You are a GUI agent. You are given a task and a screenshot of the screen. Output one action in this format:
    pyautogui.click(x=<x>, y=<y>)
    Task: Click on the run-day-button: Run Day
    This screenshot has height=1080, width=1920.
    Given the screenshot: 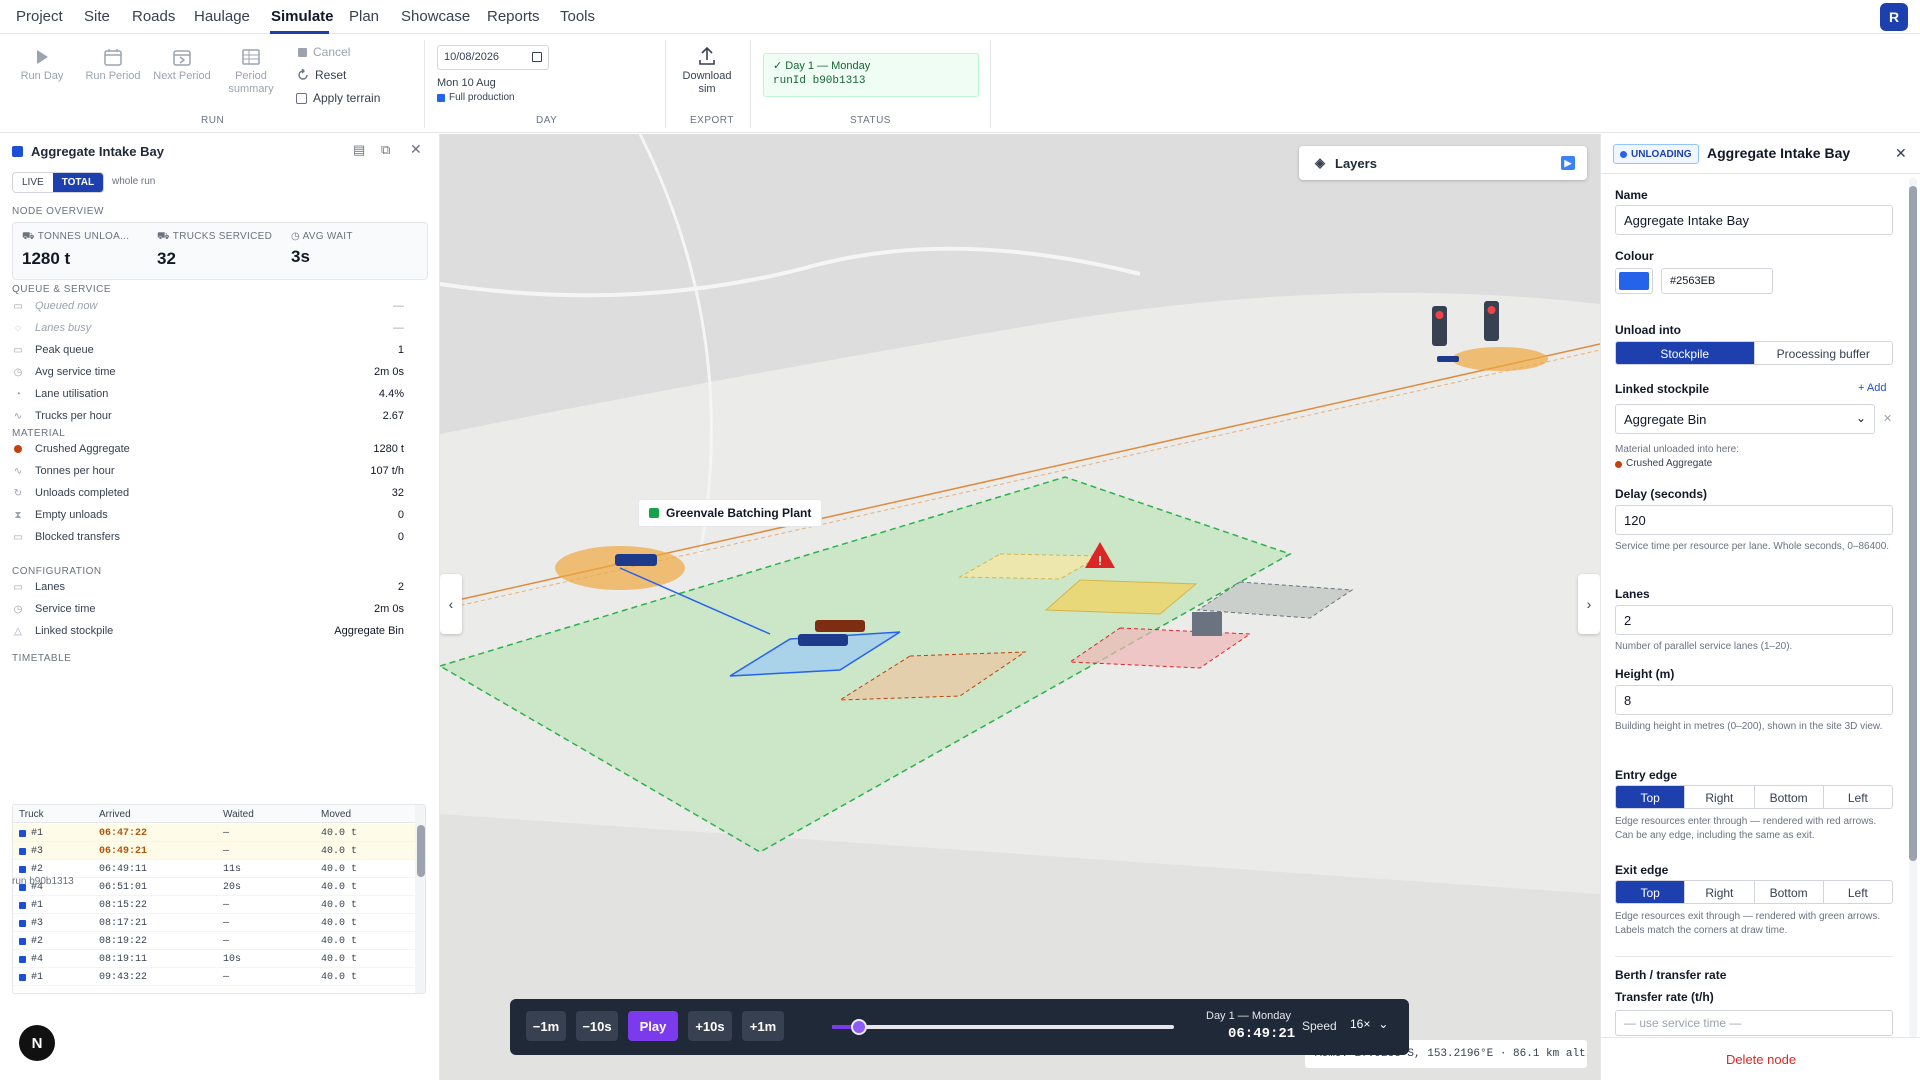 What is the action you would take?
    pyautogui.click(x=42, y=65)
    